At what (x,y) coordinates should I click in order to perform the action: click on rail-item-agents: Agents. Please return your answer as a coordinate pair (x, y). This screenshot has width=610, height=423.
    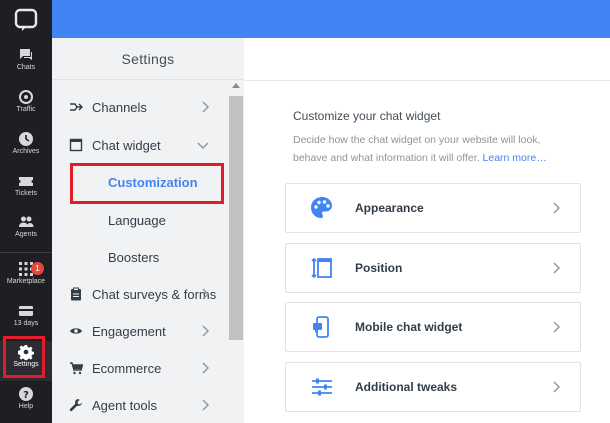
    Looking at the image, I should click on (26, 231).